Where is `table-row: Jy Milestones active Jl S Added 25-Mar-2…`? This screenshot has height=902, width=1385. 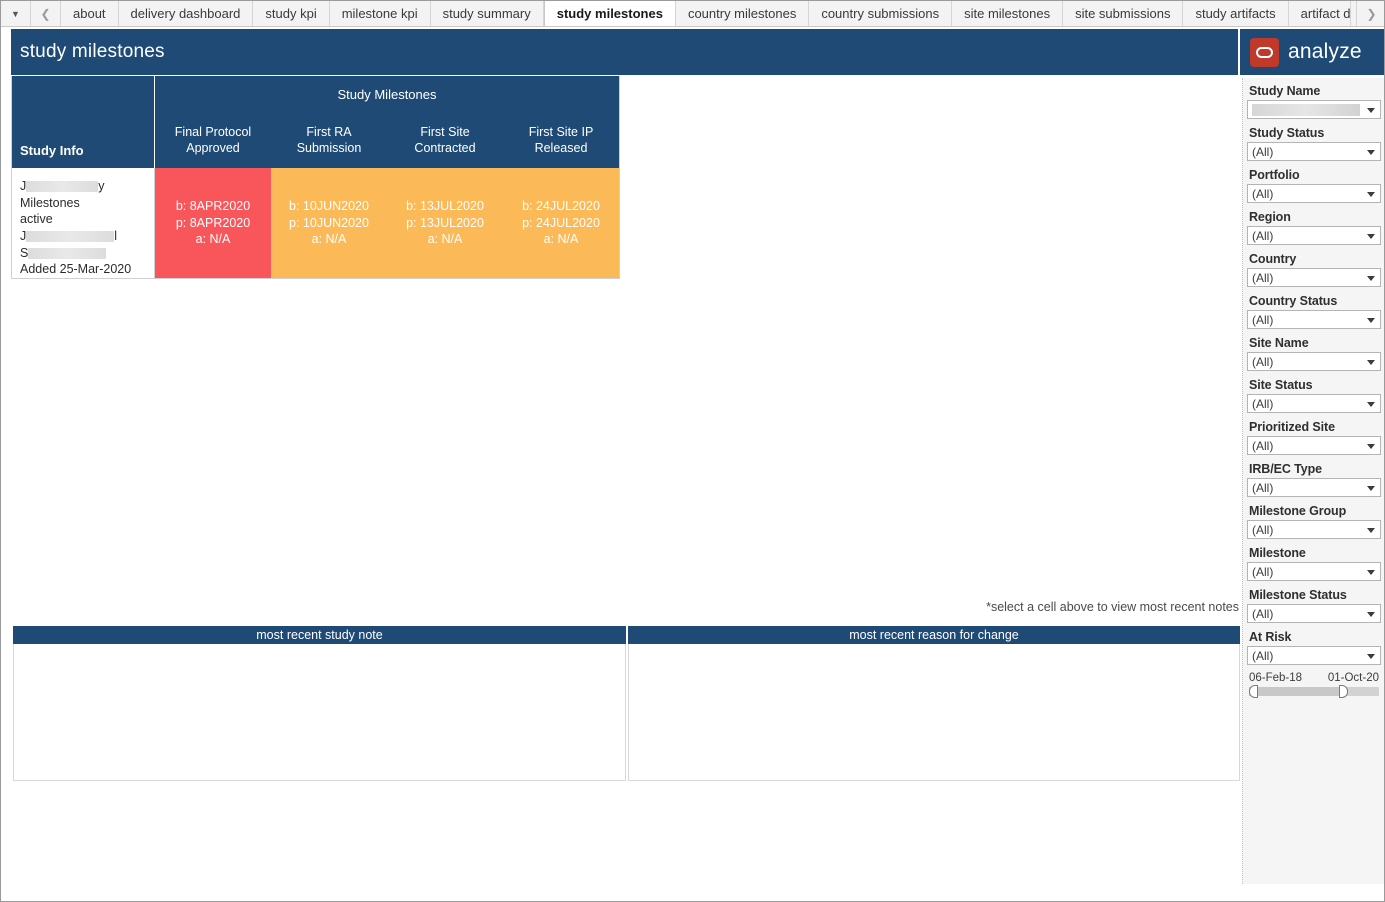 table-row: Jy Milestones active Jl S Added 25-Mar-2… is located at coordinates (315, 223).